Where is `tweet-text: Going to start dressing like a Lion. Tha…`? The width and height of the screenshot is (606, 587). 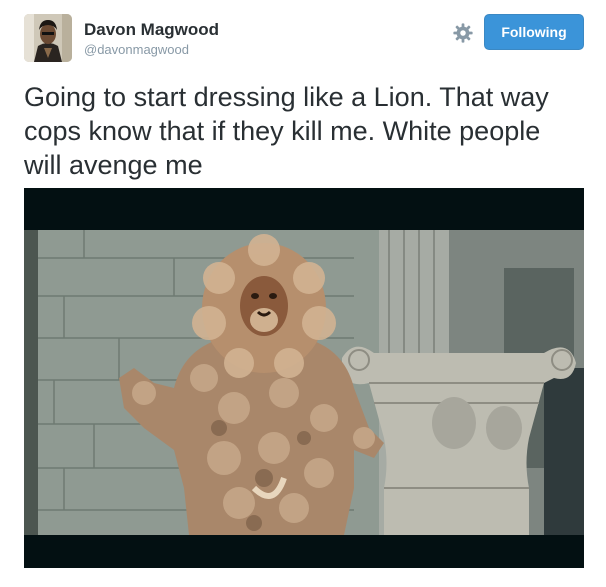 tweet-text: Going to start dressing like a Lion. Tha… is located at coordinates (286, 131).